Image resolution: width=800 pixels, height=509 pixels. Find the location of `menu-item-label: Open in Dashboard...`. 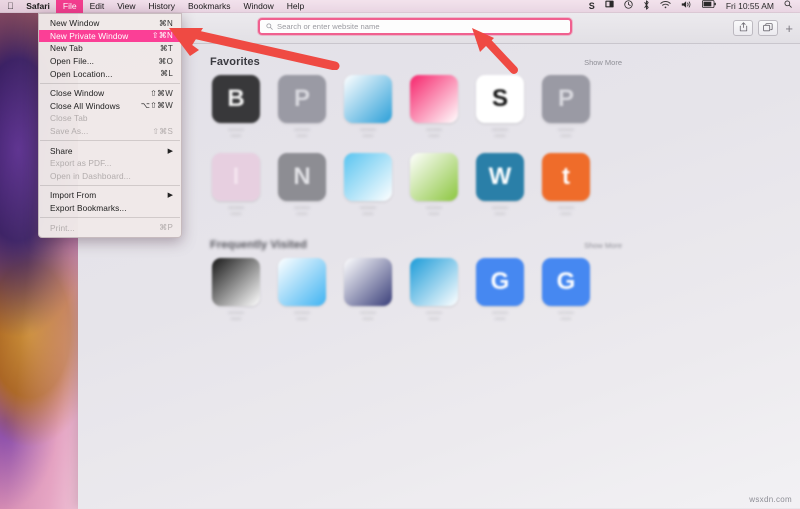

menu-item-label: Open in Dashboard... is located at coordinates (90, 175).